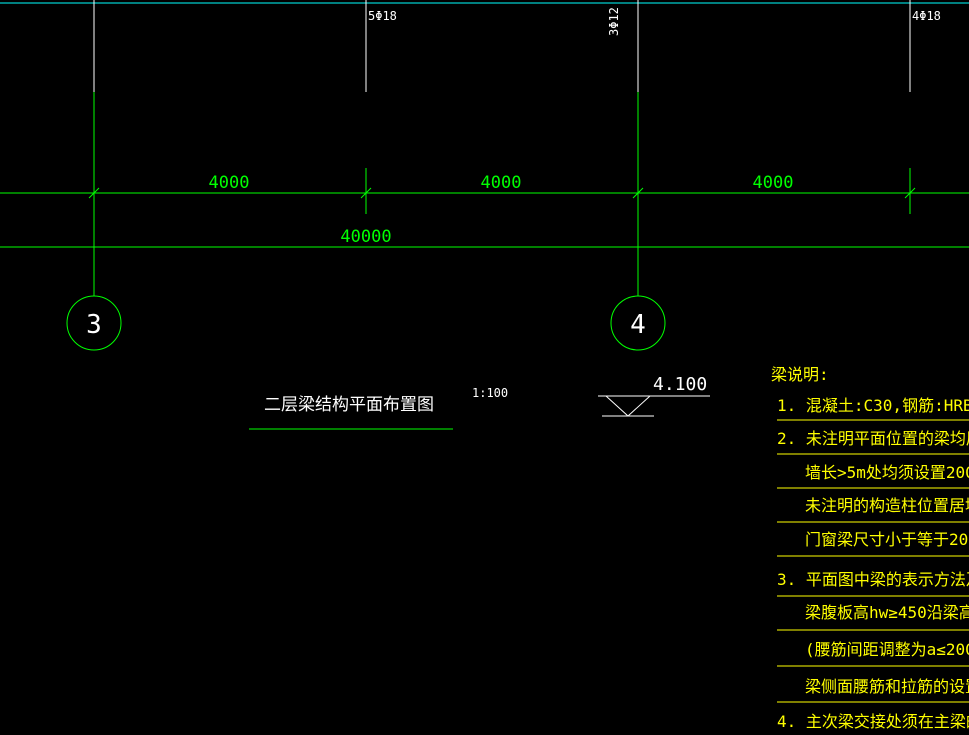 Image resolution: width=969 pixels, height=735 pixels. Describe the element at coordinates (873, 405) in the screenshot. I see `note-line-1: 1. 混凝土:C30,钢筋:HRB400级` at that location.